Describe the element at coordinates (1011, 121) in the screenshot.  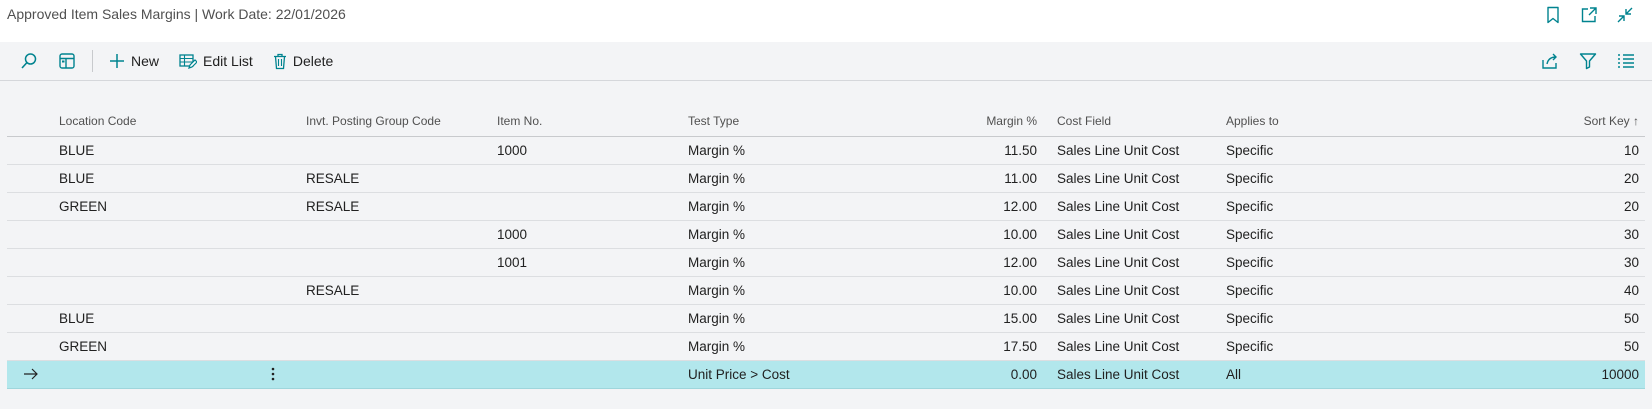
I see `column-header-margin: Margin %` at that location.